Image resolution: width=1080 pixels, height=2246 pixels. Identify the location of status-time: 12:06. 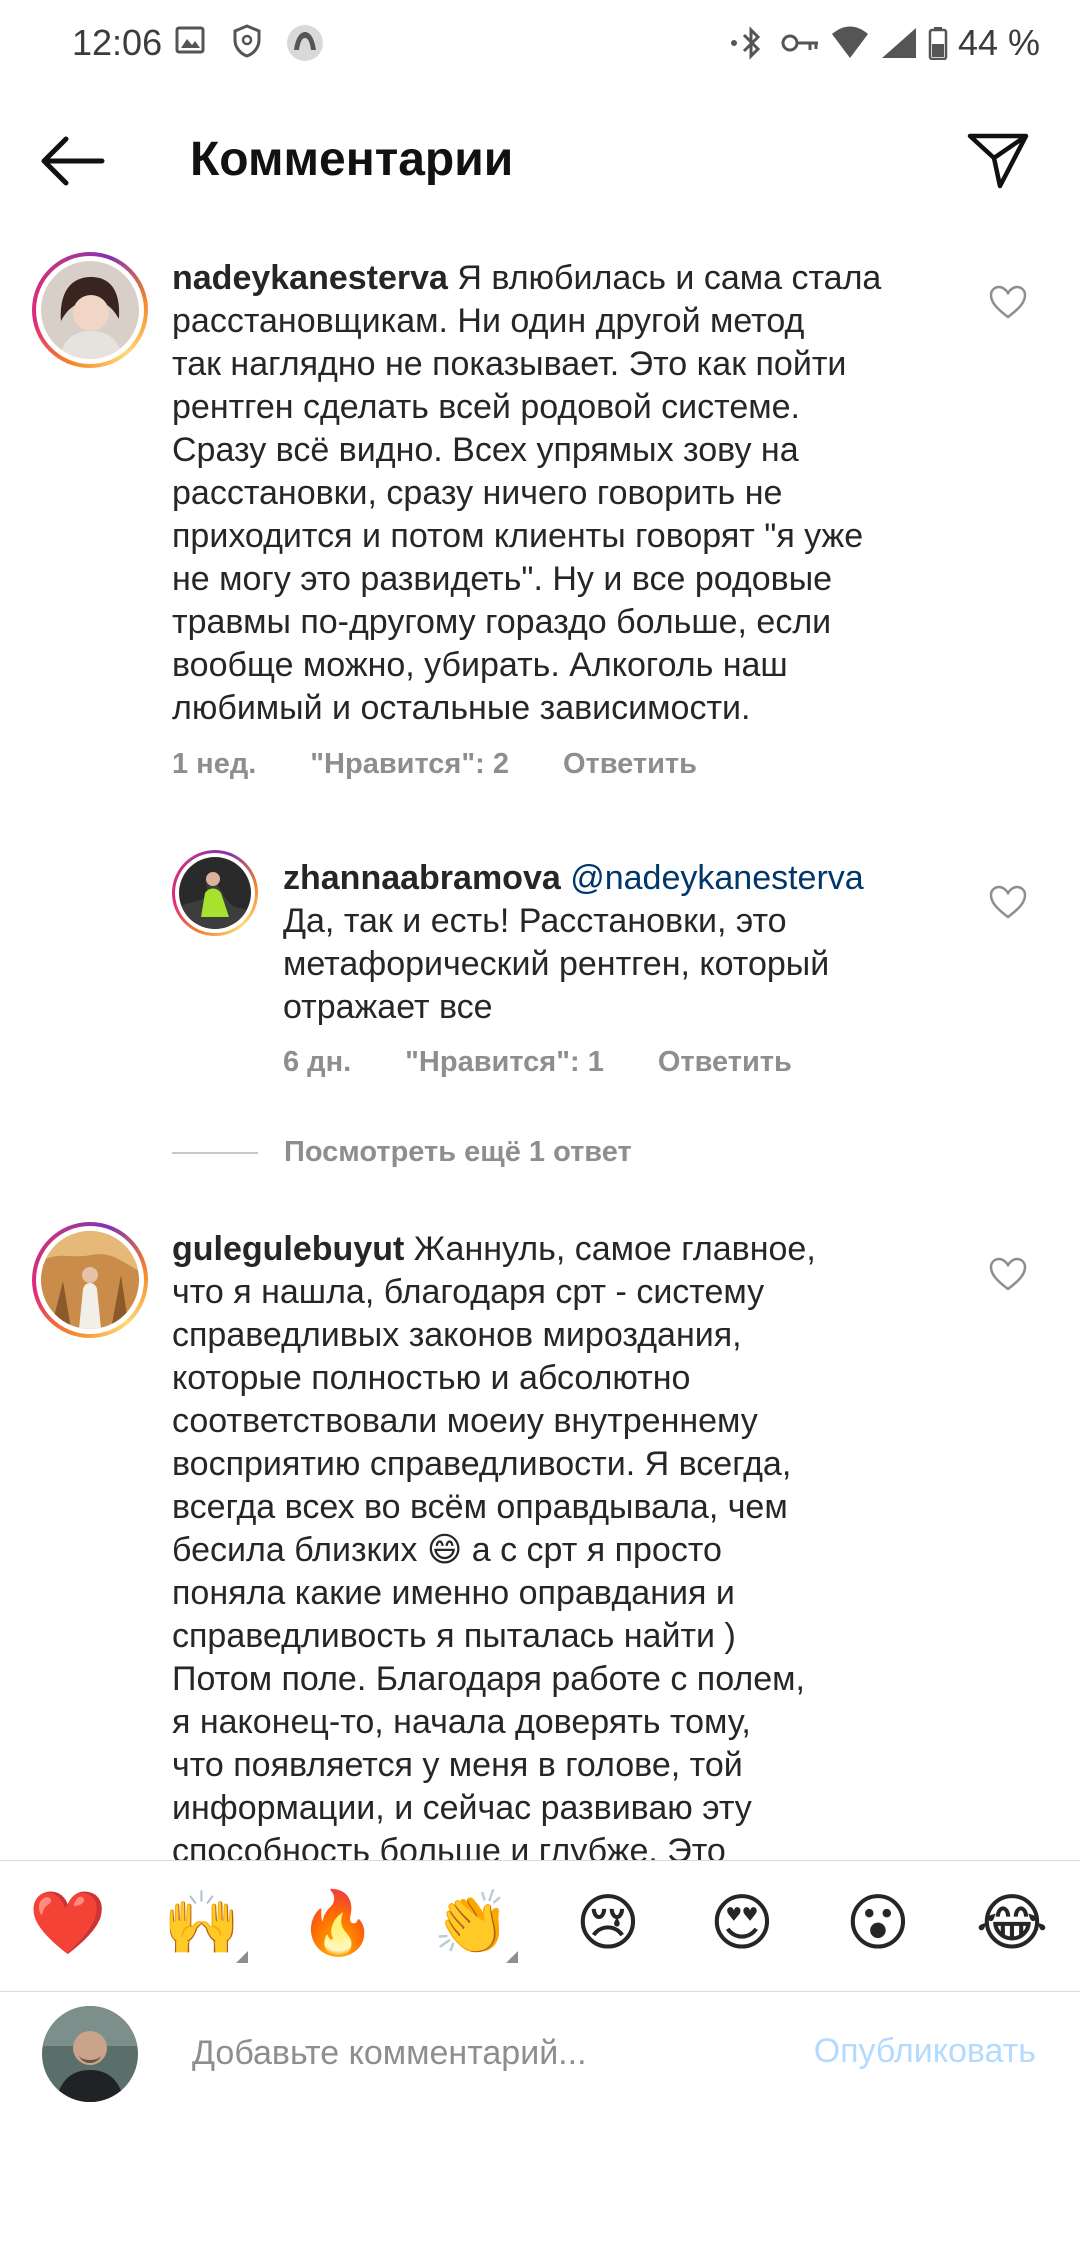
(117, 42).